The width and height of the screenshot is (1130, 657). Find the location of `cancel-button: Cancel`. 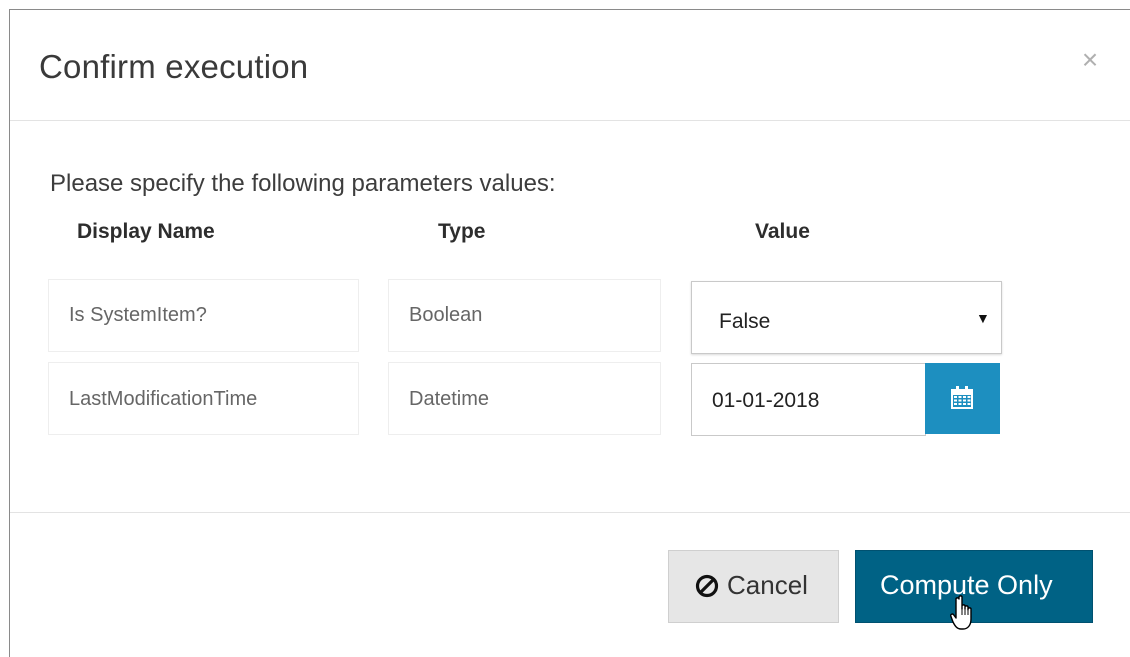

cancel-button: Cancel is located at coordinates (753, 586).